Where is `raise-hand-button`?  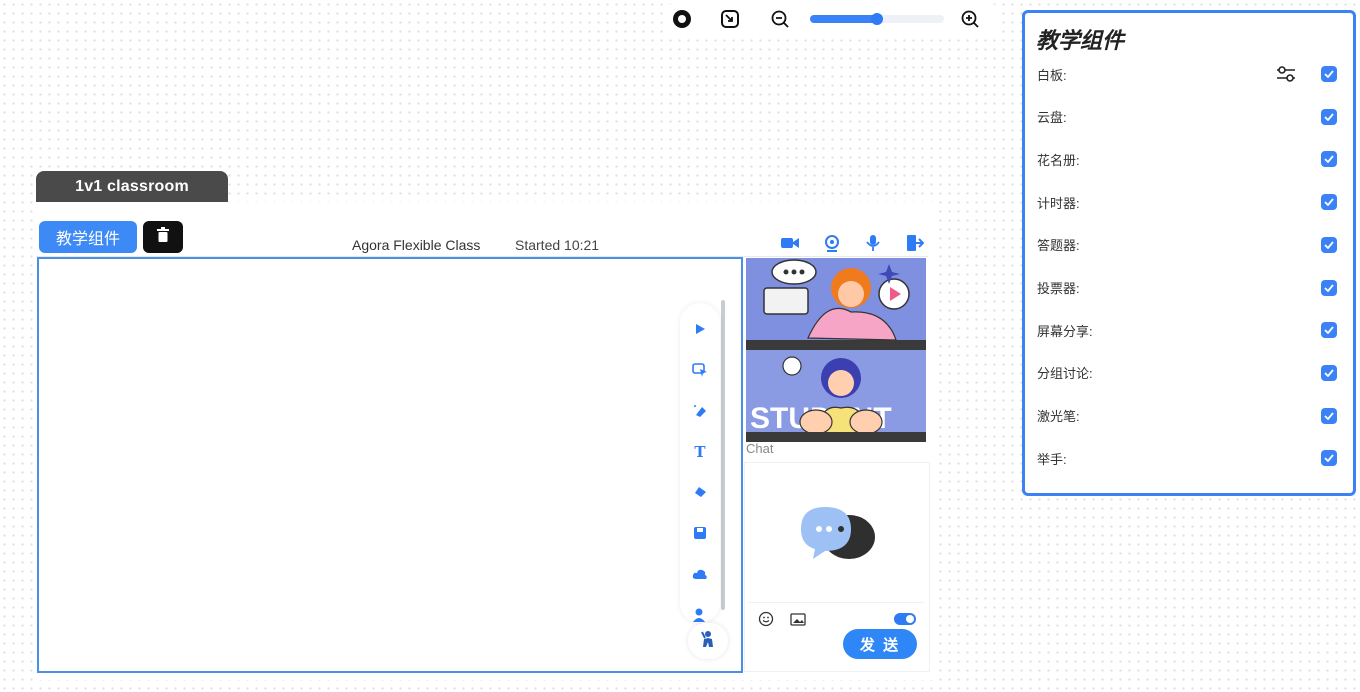 raise-hand-button is located at coordinates (708, 641).